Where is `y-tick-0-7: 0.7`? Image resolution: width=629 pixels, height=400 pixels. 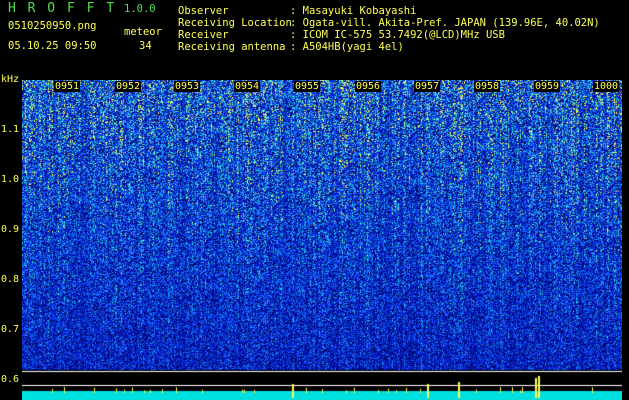
y-tick-0-7: 0.7 is located at coordinates (10, 329).